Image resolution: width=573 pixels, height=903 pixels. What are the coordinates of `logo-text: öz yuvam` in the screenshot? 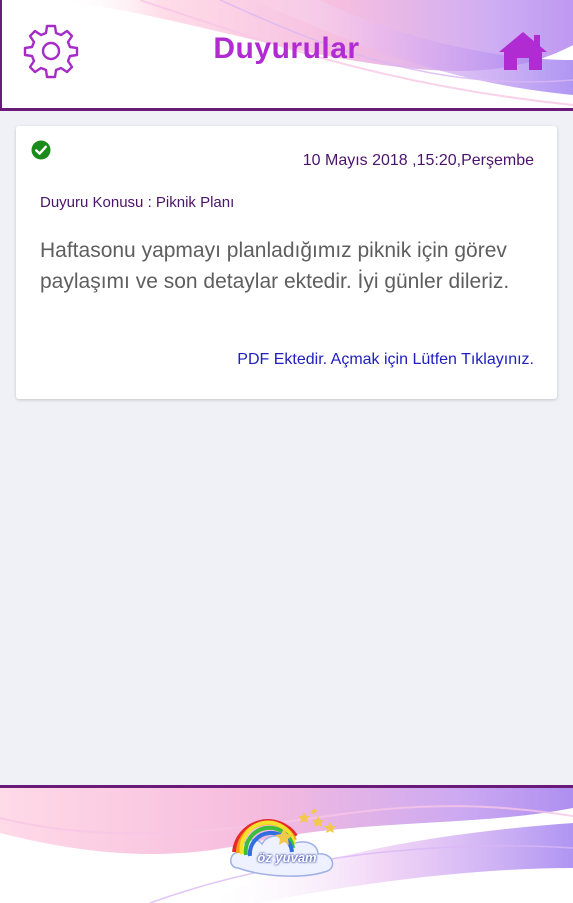 It's located at (287, 857).